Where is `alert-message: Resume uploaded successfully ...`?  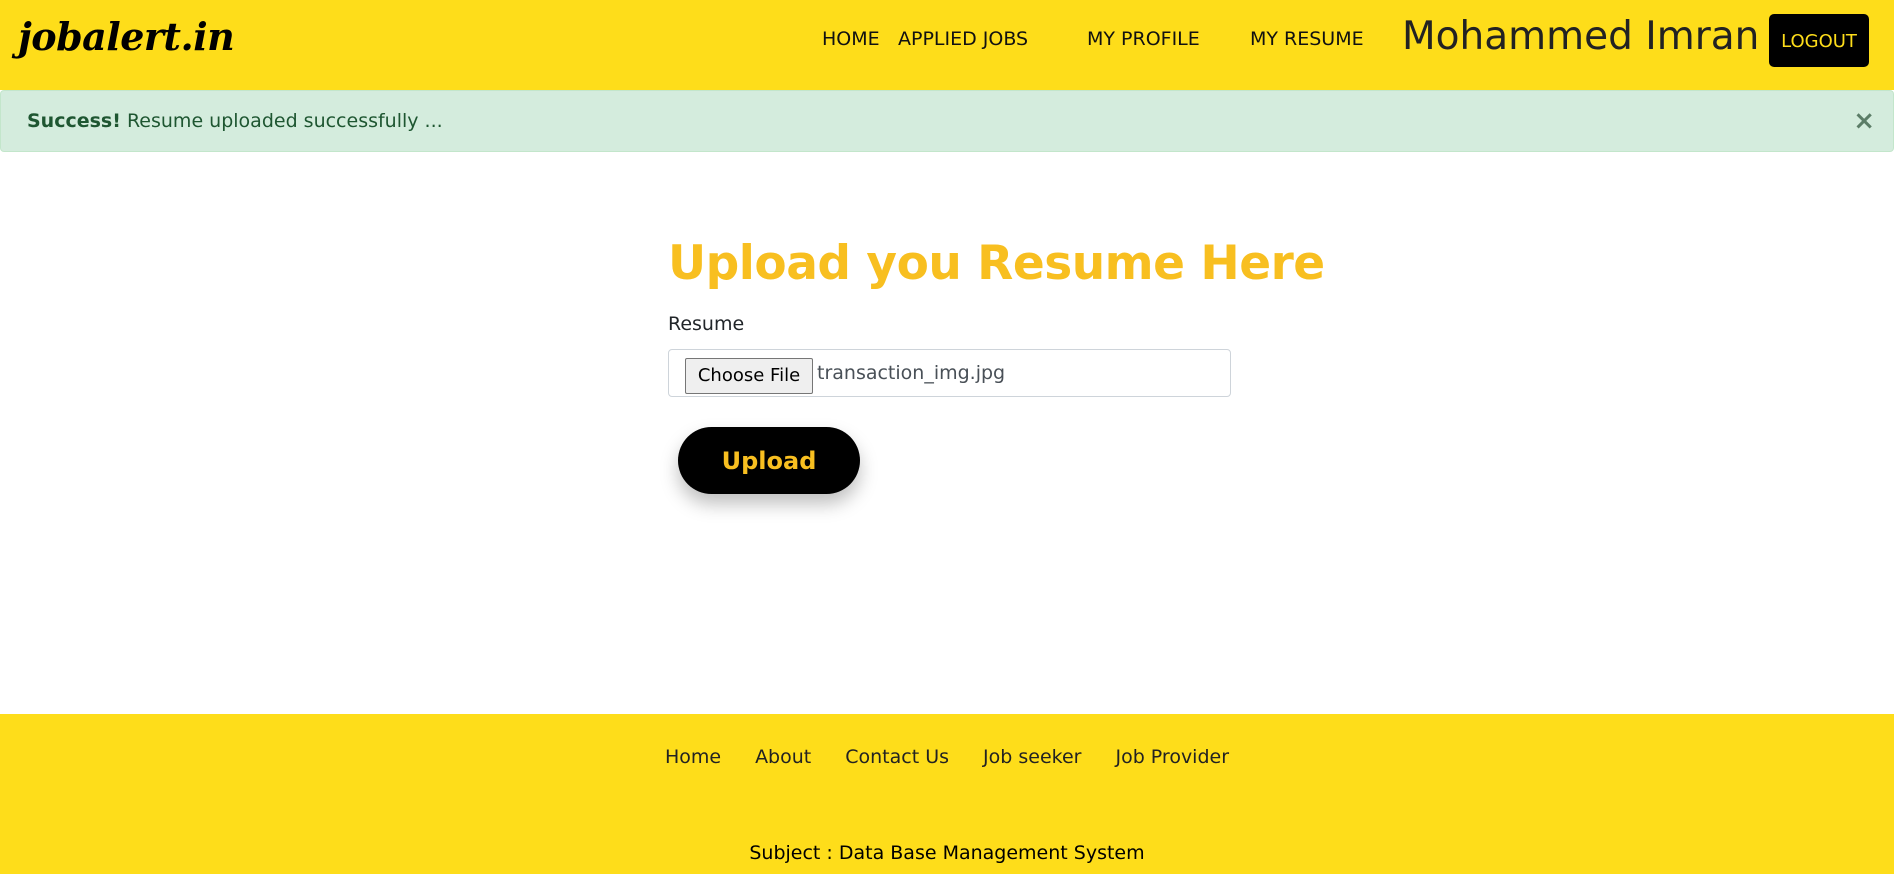 alert-message: Resume uploaded successfully ... is located at coordinates (284, 121).